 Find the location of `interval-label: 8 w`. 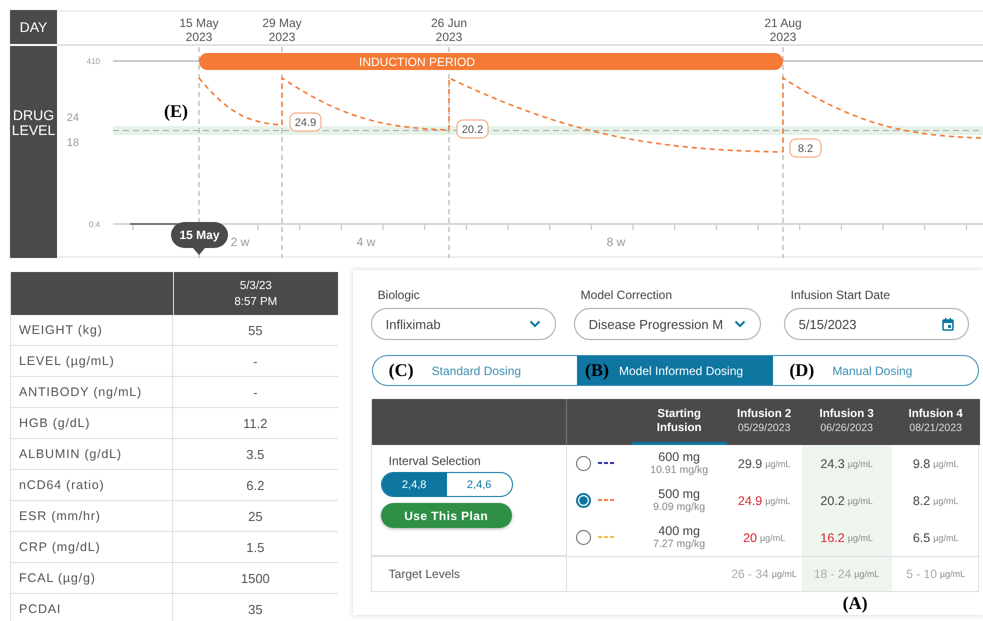

interval-label: 8 w is located at coordinates (616, 242).